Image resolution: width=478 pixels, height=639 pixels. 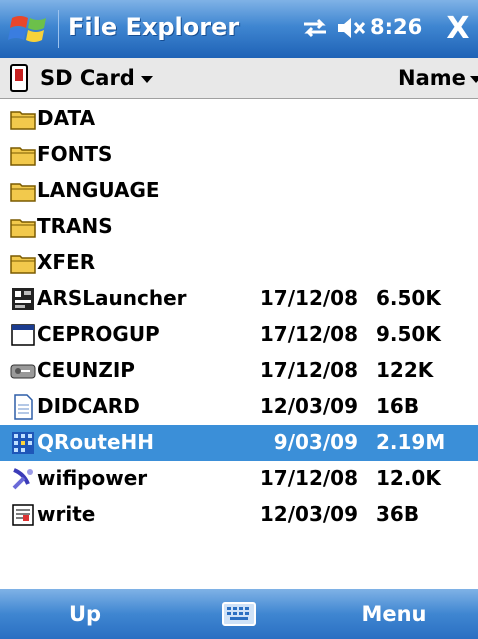 I want to click on file-name: CEPROGUP, so click(x=98, y=334).